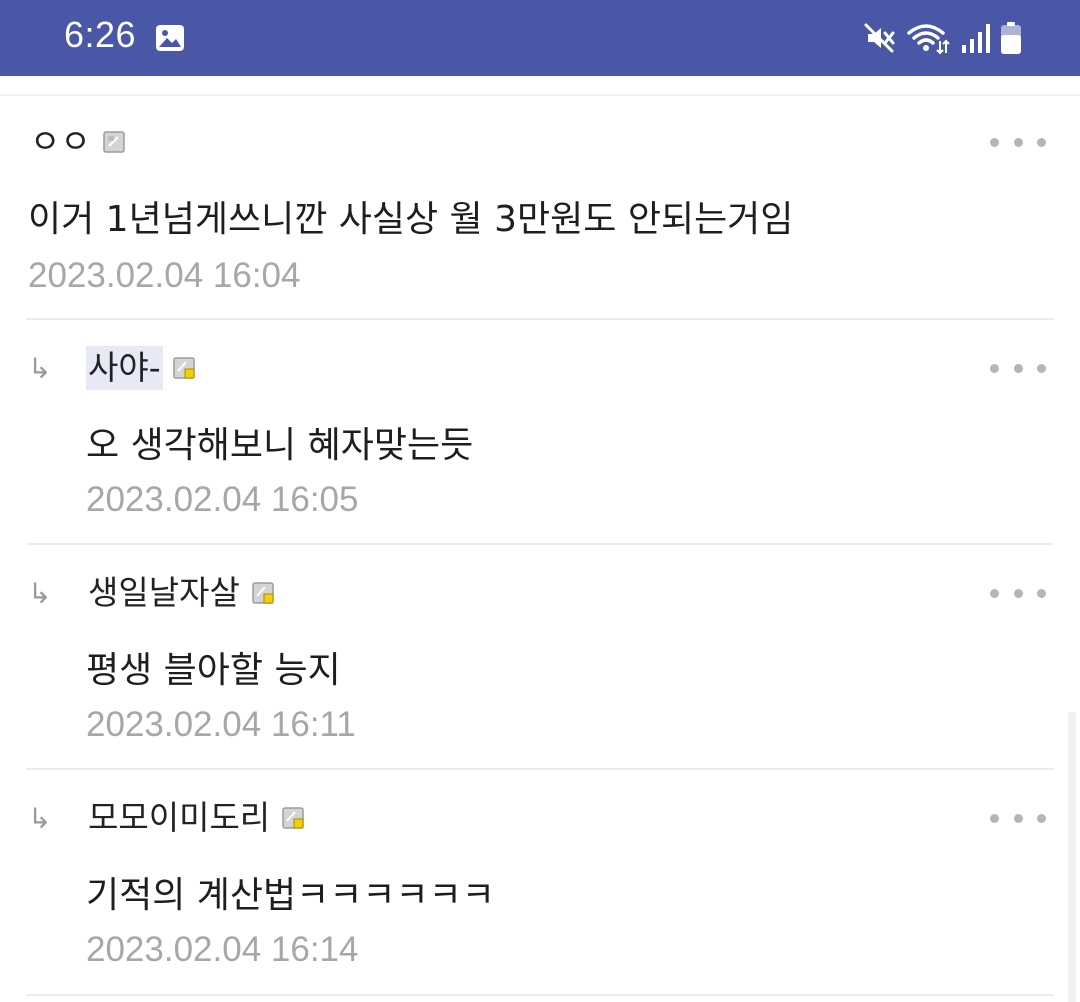  I want to click on comment-date: 2023.02.04 16:04, so click(164, 275).